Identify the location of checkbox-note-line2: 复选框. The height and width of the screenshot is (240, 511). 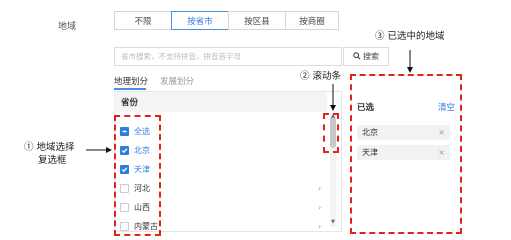
(52, 160).